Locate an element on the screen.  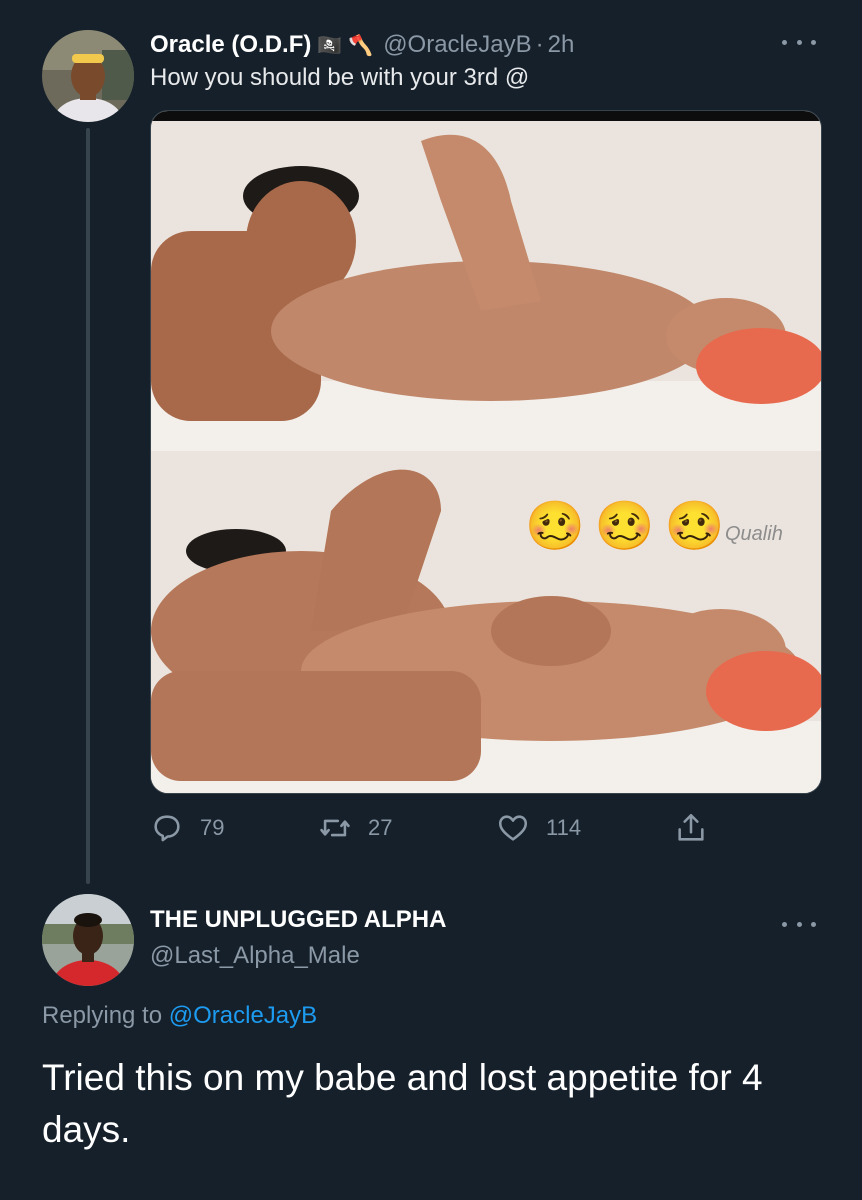
share-button is located at coordinates (691, 828).